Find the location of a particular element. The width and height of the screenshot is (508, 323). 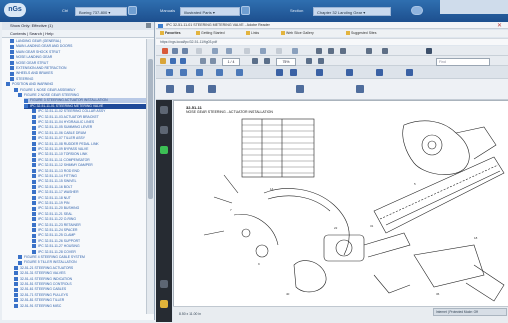

forms-icon is located at coordinates (279, 50).